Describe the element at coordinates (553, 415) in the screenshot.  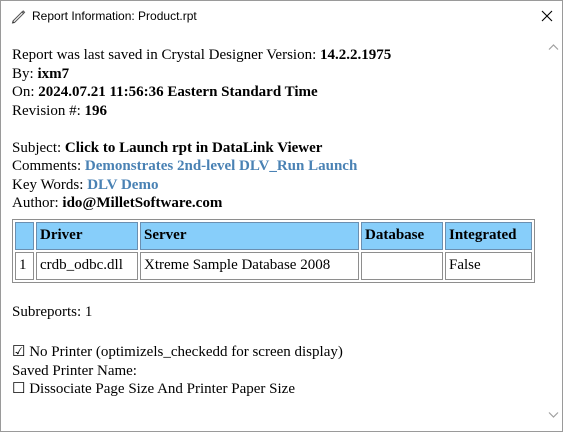
I see `scroll-down-arrow-icon` at that location.